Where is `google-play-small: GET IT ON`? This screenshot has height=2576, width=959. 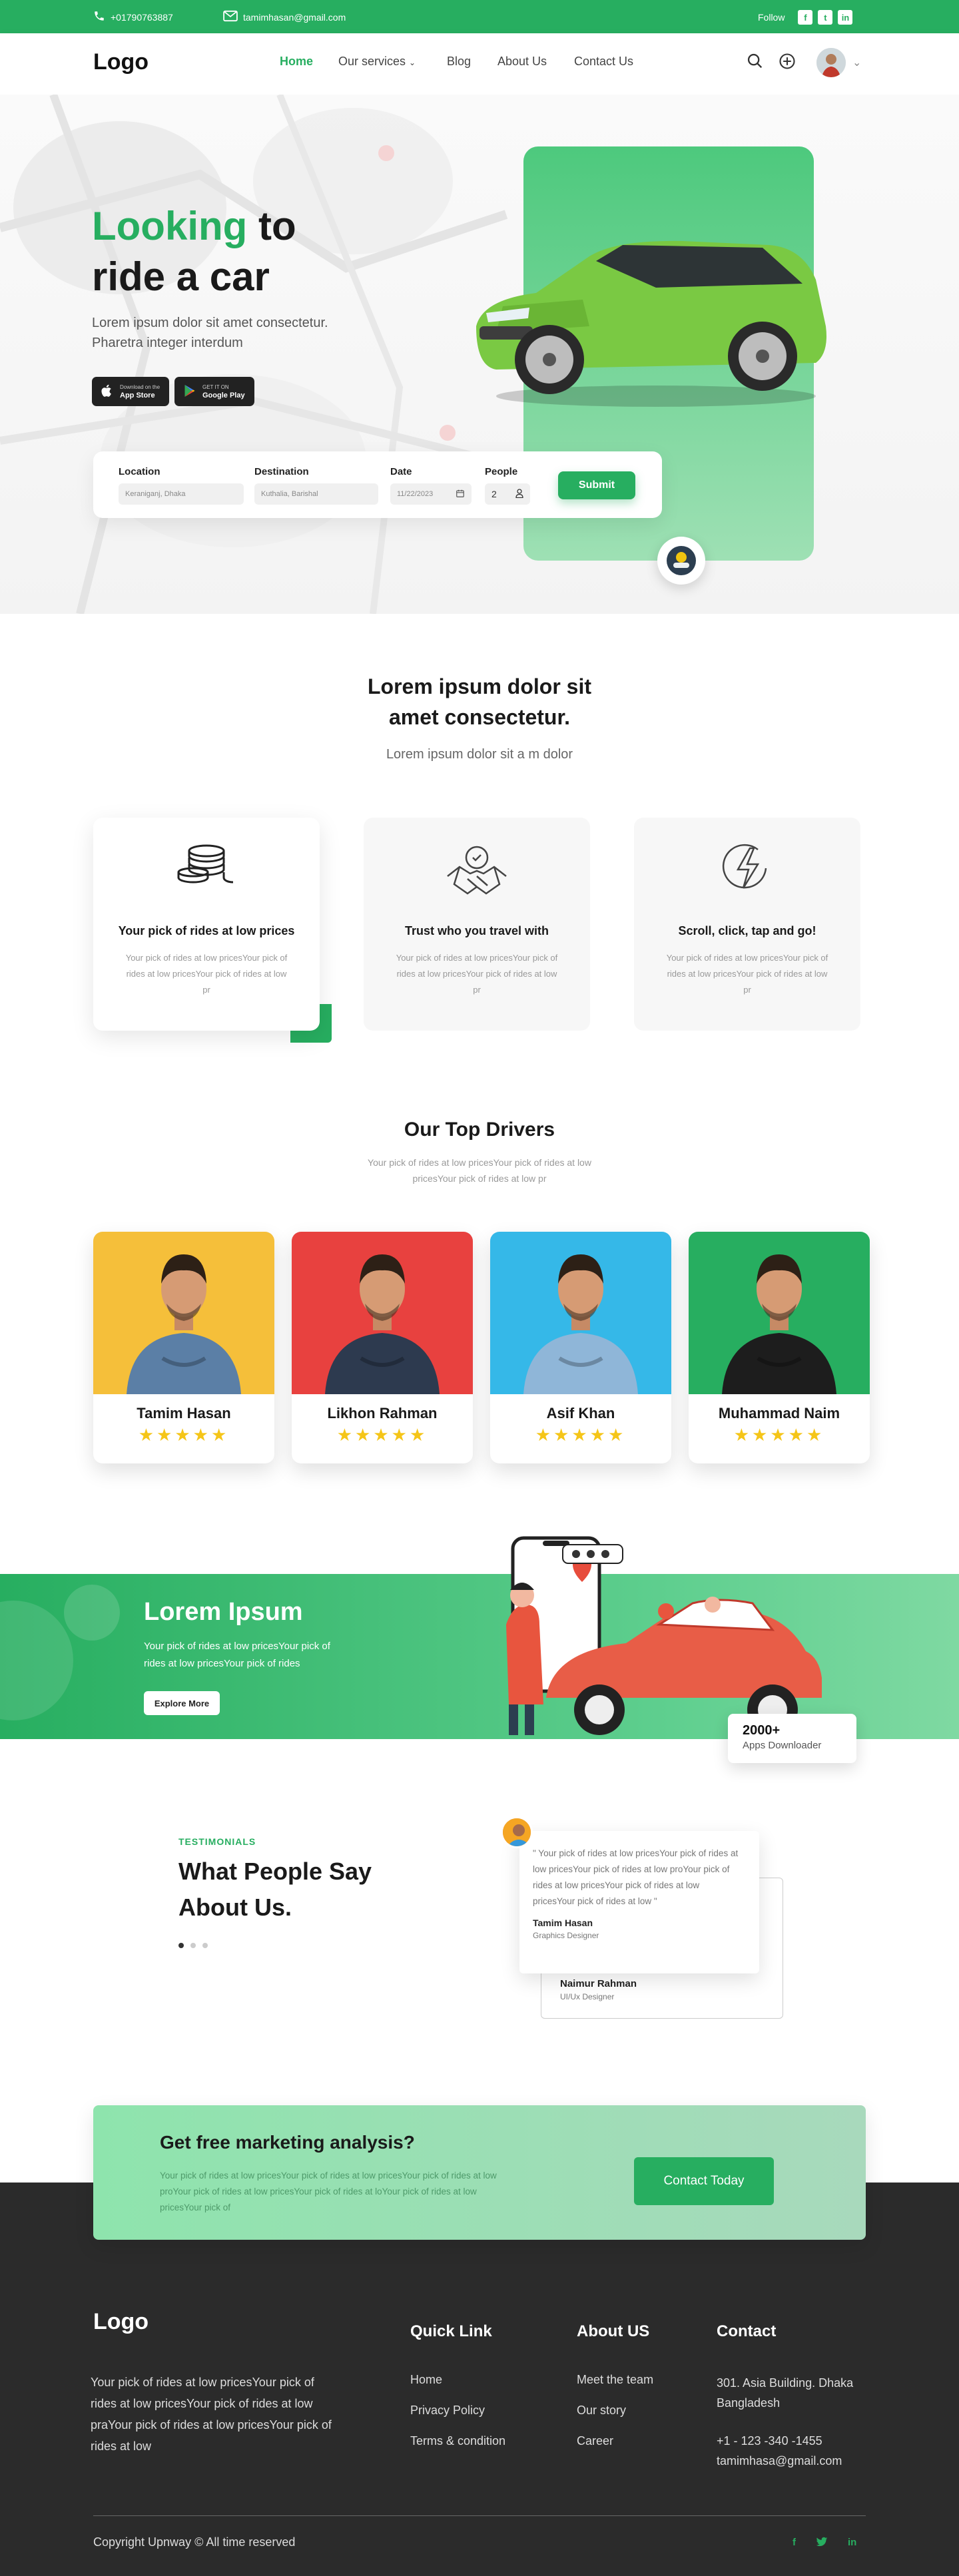
google-play-small: GET IT ON is located at coordinates (215, 387).